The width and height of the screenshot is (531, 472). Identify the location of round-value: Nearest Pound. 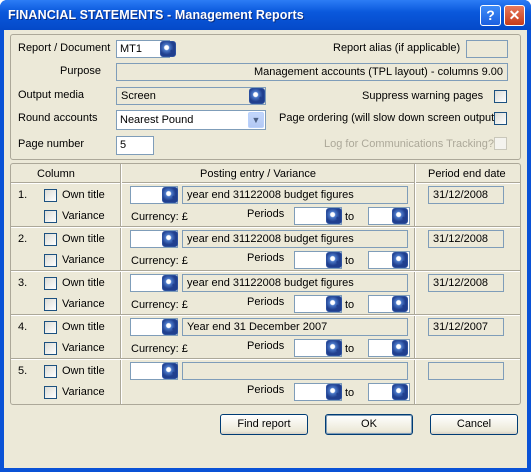
(157, 120).